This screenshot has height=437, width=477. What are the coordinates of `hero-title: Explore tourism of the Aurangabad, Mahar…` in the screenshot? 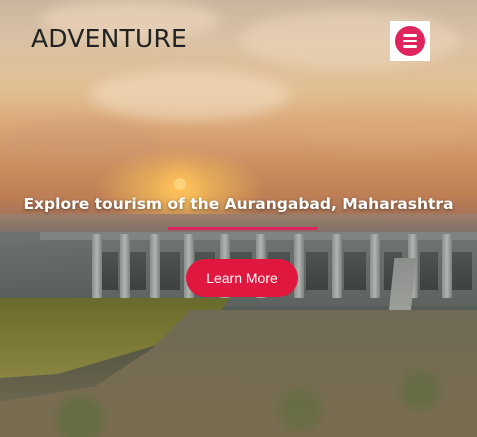 It's located at (238, 204).